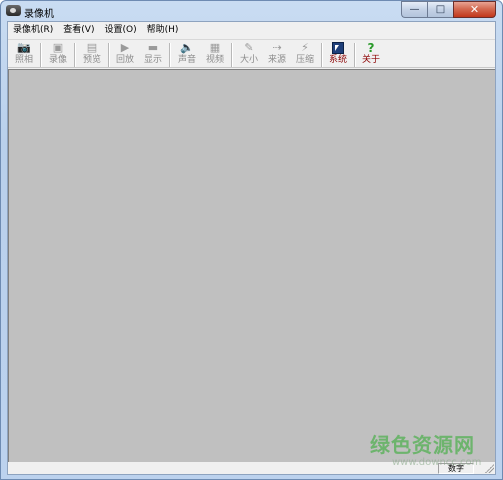  I want to click on source-button: ⇢ 来源, so click(277, 54).